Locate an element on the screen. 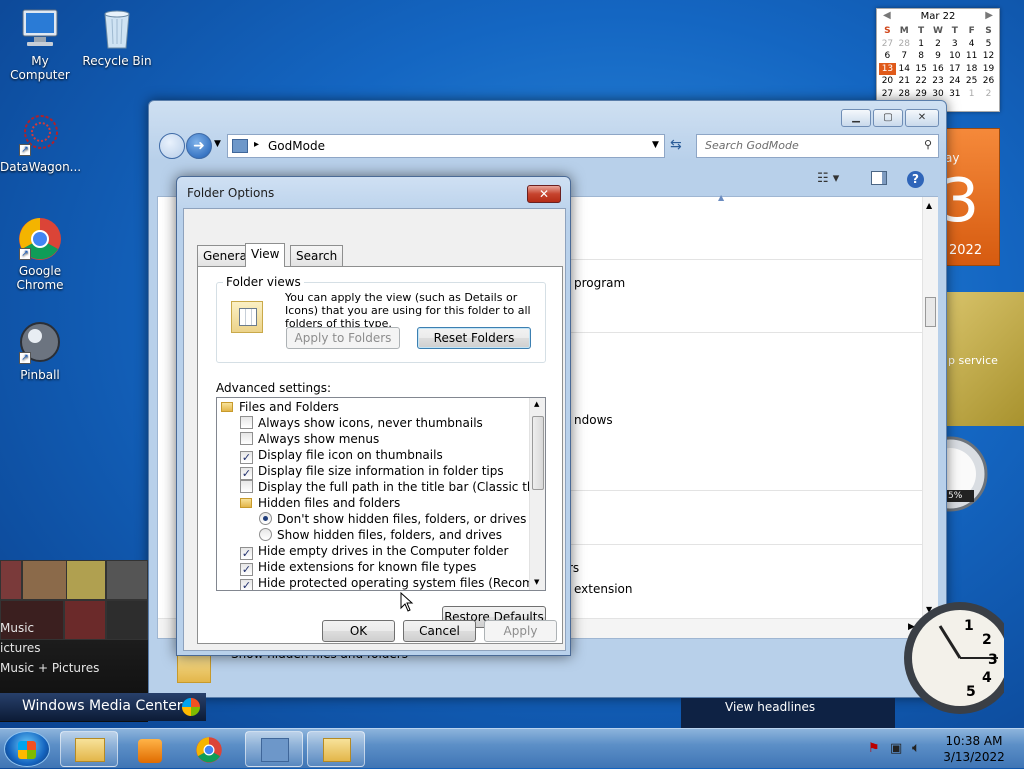 This screenshot has height=769, width=1024. media-center-bar: Windows Media Center is located at coordinates (103, 707).